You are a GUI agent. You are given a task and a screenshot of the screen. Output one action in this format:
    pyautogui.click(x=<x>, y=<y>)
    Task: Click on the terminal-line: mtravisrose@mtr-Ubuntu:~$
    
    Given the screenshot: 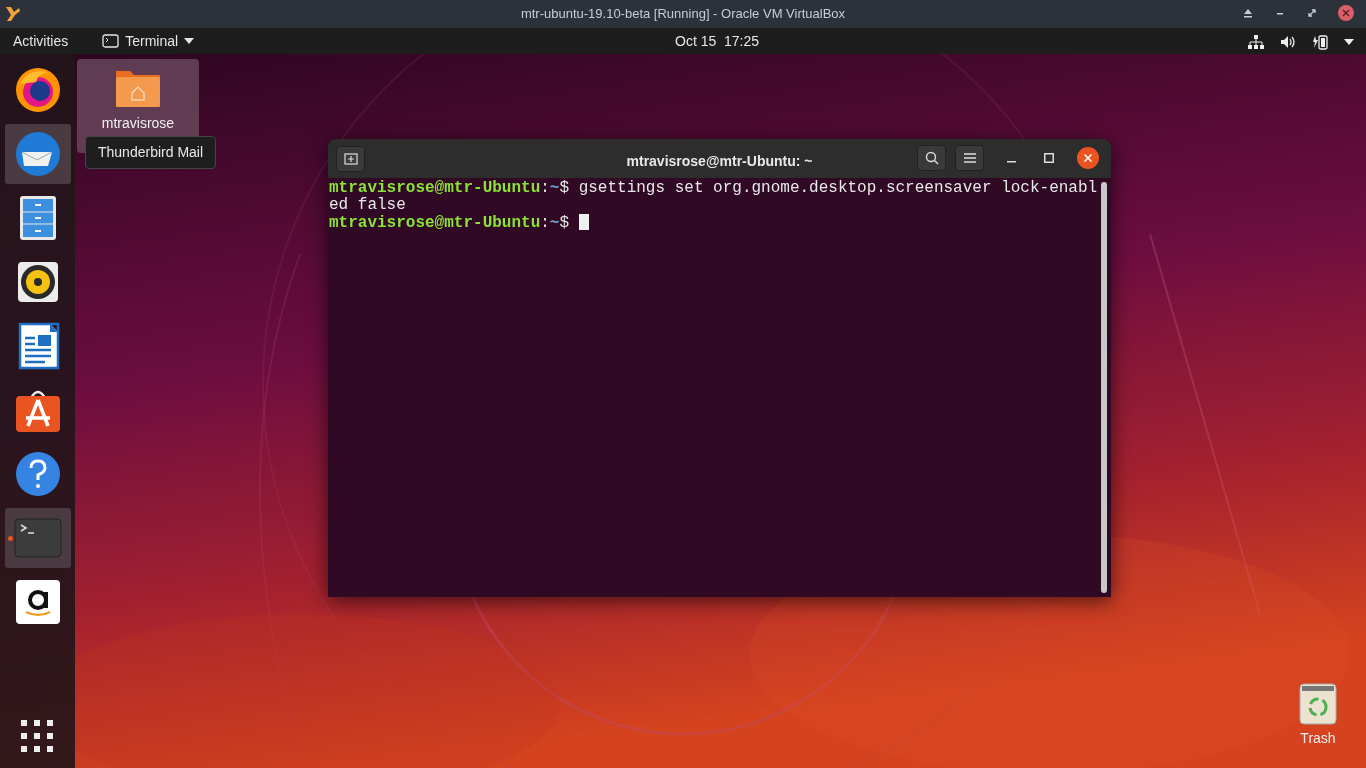 What is the action you would take?
    pyautogui.click(x=713, y=223)
    